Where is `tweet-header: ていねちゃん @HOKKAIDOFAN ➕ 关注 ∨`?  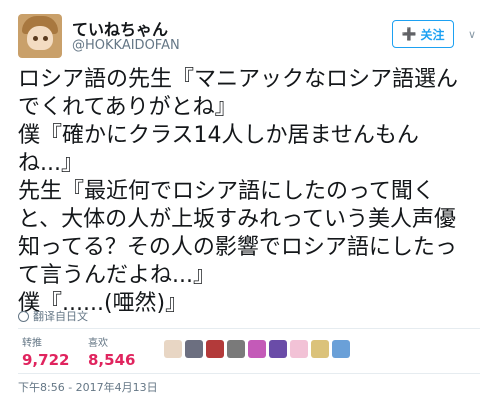
tweet-header: ていねちゃん @HOKKAIDOFAN ➕ 关注 ∨ is located at coordinates (253, 36).